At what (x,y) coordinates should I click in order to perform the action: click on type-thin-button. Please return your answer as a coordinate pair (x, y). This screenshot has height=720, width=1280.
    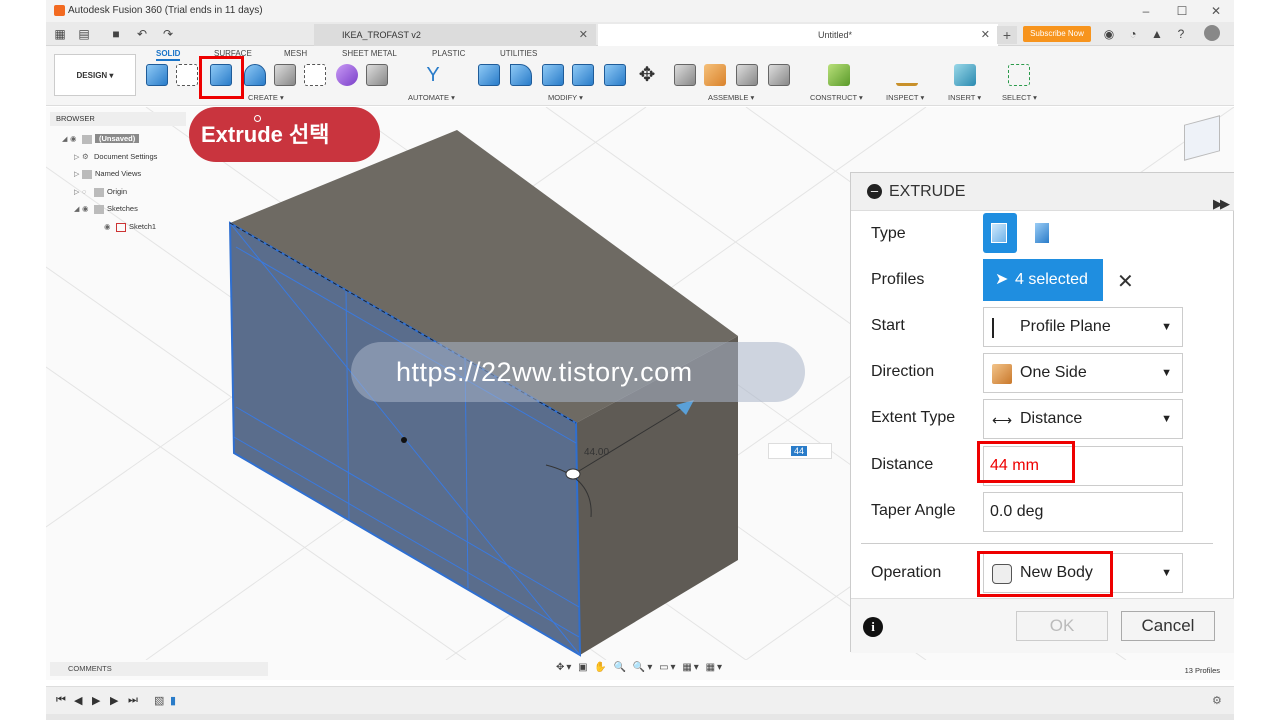
    Looking at the image, I should click on (1044, 233).